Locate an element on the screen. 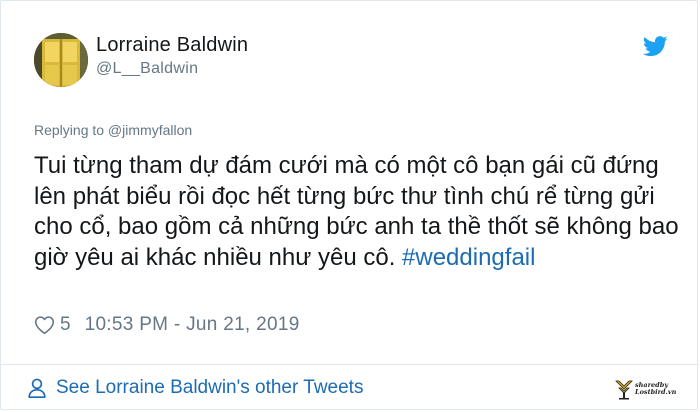  avatar-image is located at coordinates (61, 60).